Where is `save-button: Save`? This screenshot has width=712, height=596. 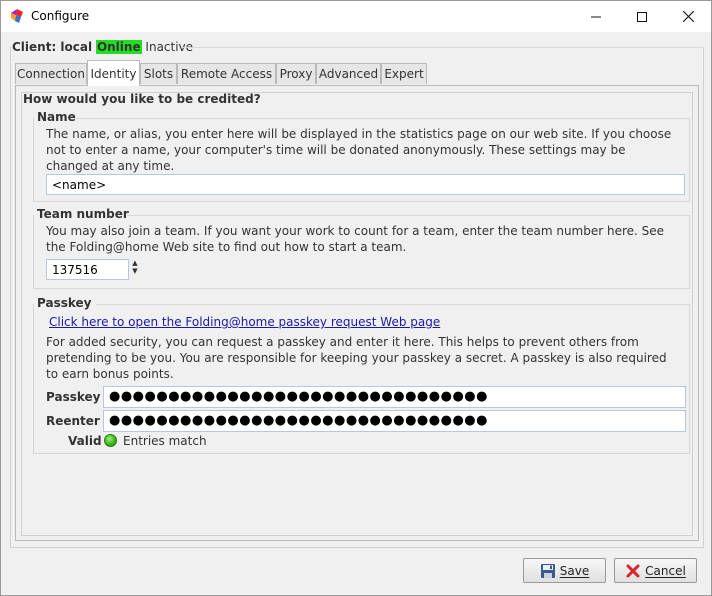
save-button: Save is located at coordinates (564, 570).